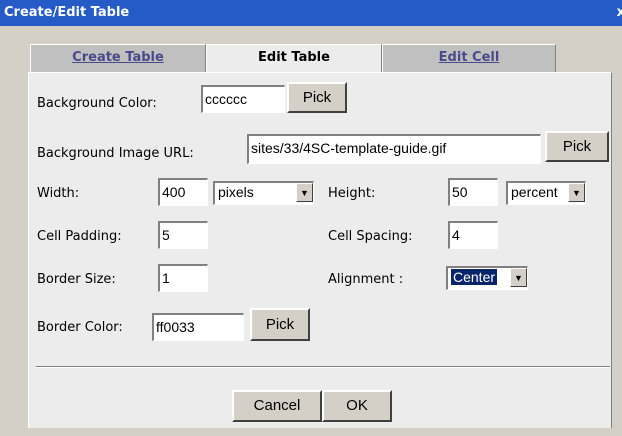  I want to click on width-field: 400, so click(183, 192).